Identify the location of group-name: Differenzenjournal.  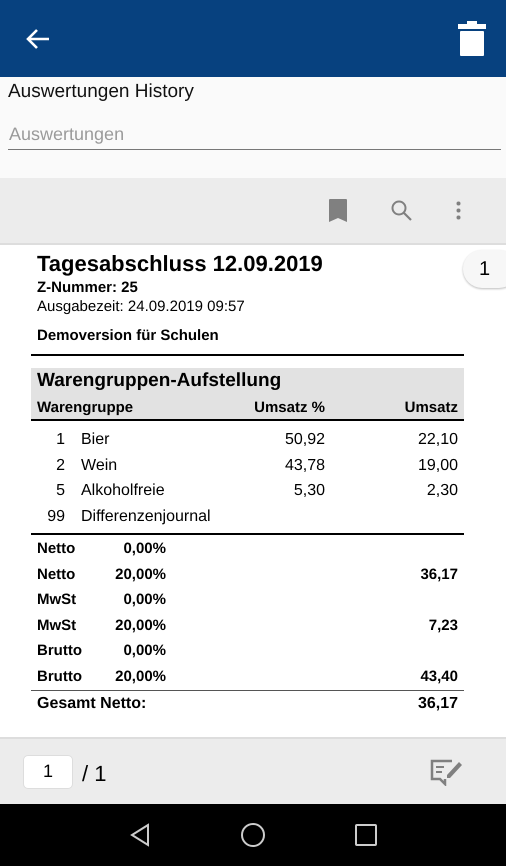
(146, 516).